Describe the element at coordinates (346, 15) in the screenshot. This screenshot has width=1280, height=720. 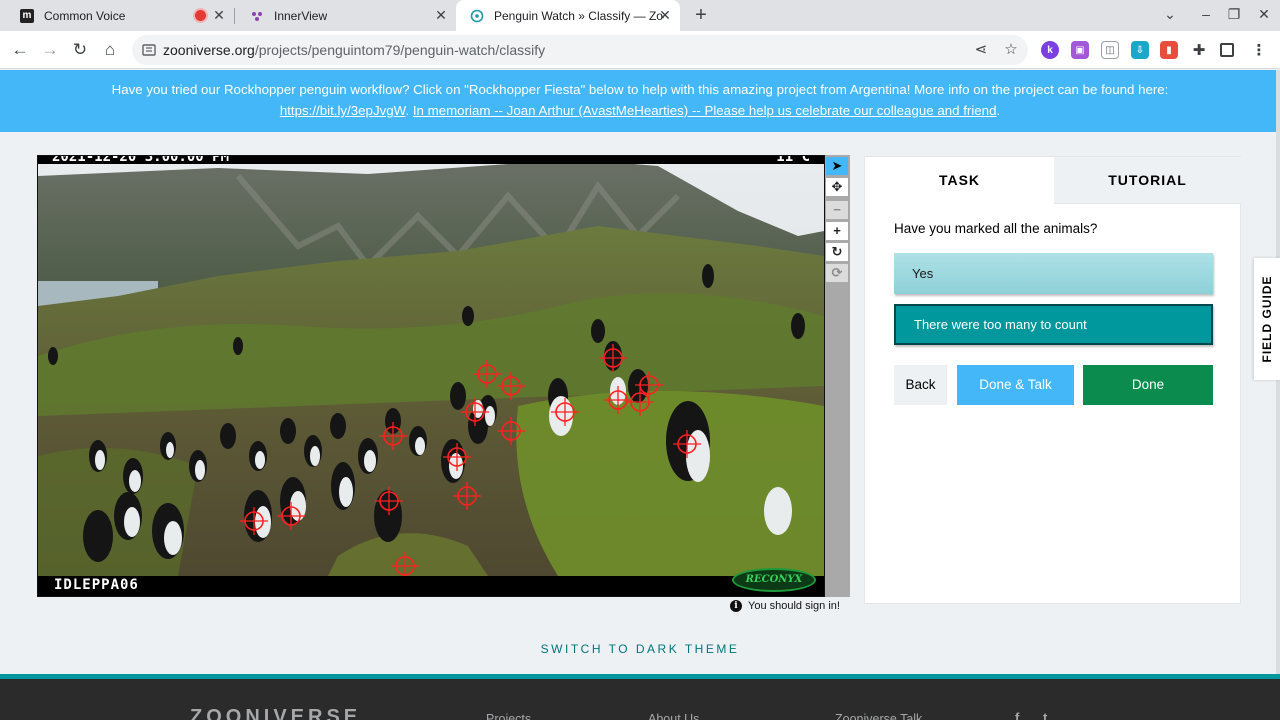
I see `tab-innerview: InnerView ✕` at that location.